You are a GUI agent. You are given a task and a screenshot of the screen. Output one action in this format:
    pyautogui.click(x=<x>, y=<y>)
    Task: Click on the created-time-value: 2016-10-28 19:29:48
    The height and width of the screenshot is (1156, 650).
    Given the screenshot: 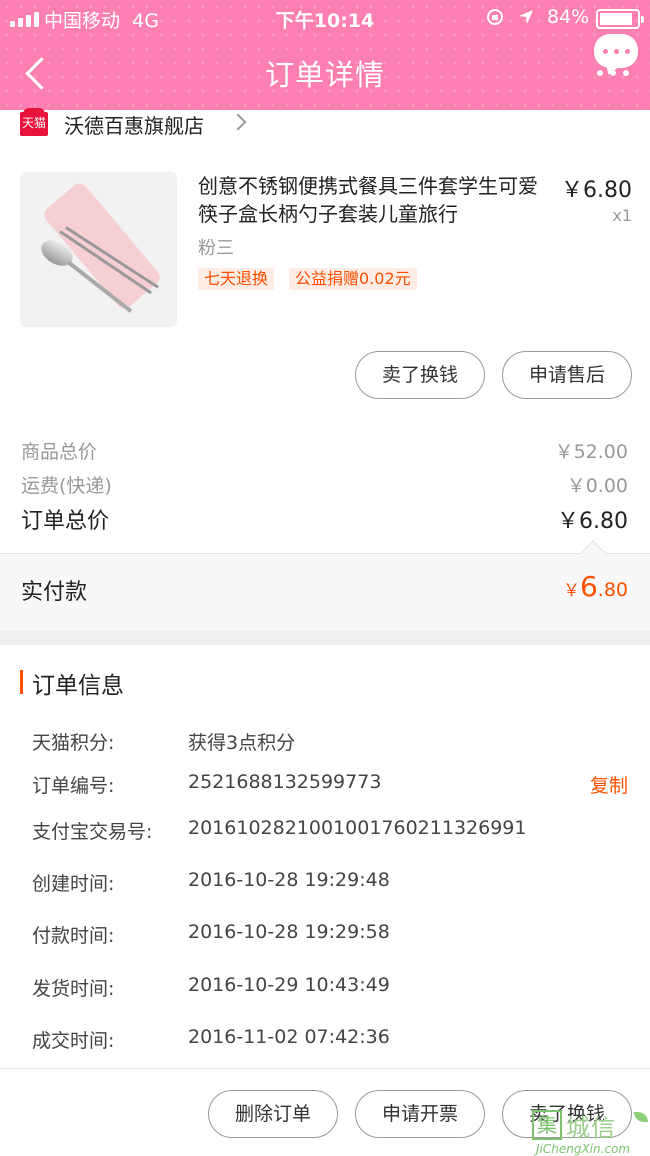 What is the action you would take?
    pyautogui.click(x=289, y=880)
    